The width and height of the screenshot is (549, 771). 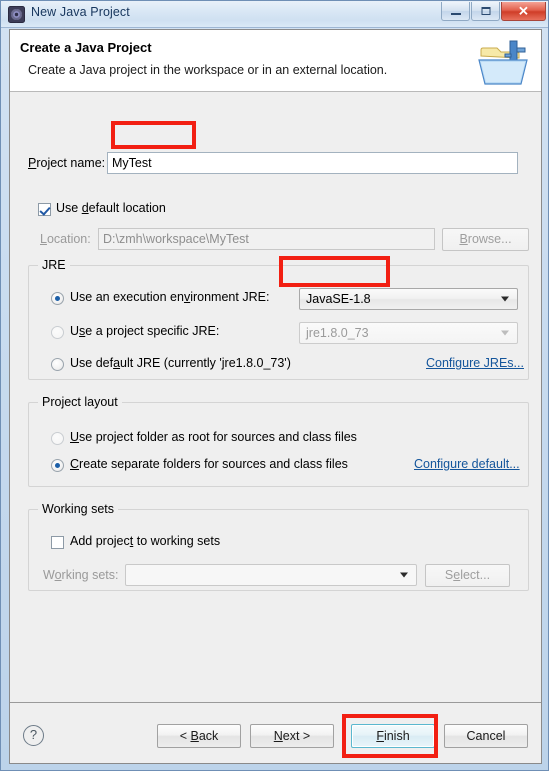 What do you see at coordinates (170, 297) in the screenshot?
I see `jre-execution-environment-label: Use an execution environment JRE:` at bounding box center [170, 297].